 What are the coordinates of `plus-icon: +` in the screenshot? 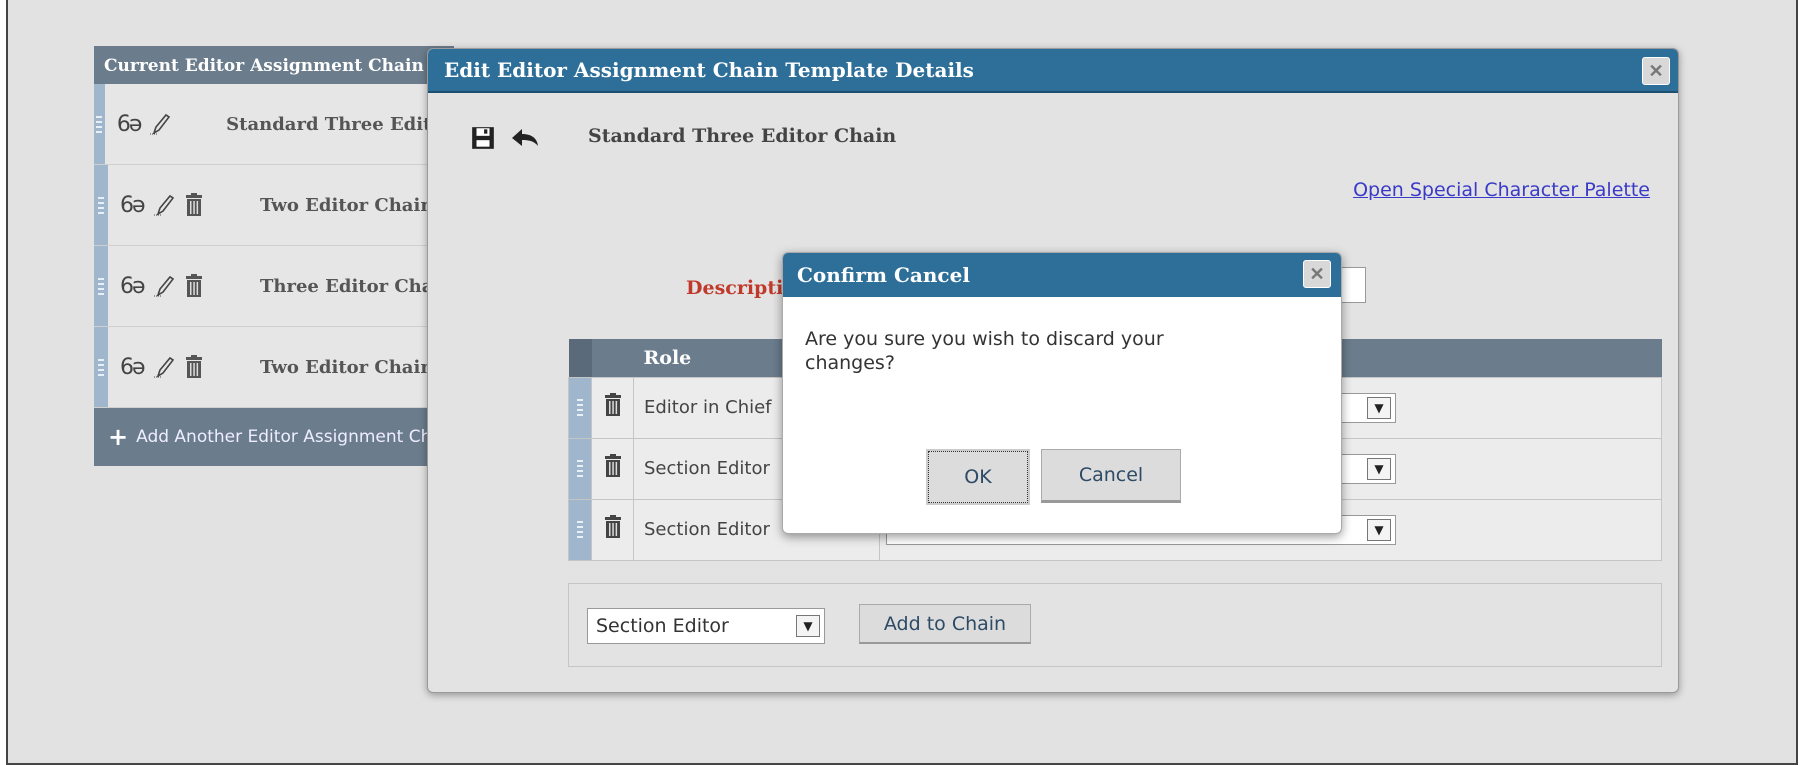 It's located at (118, 437).